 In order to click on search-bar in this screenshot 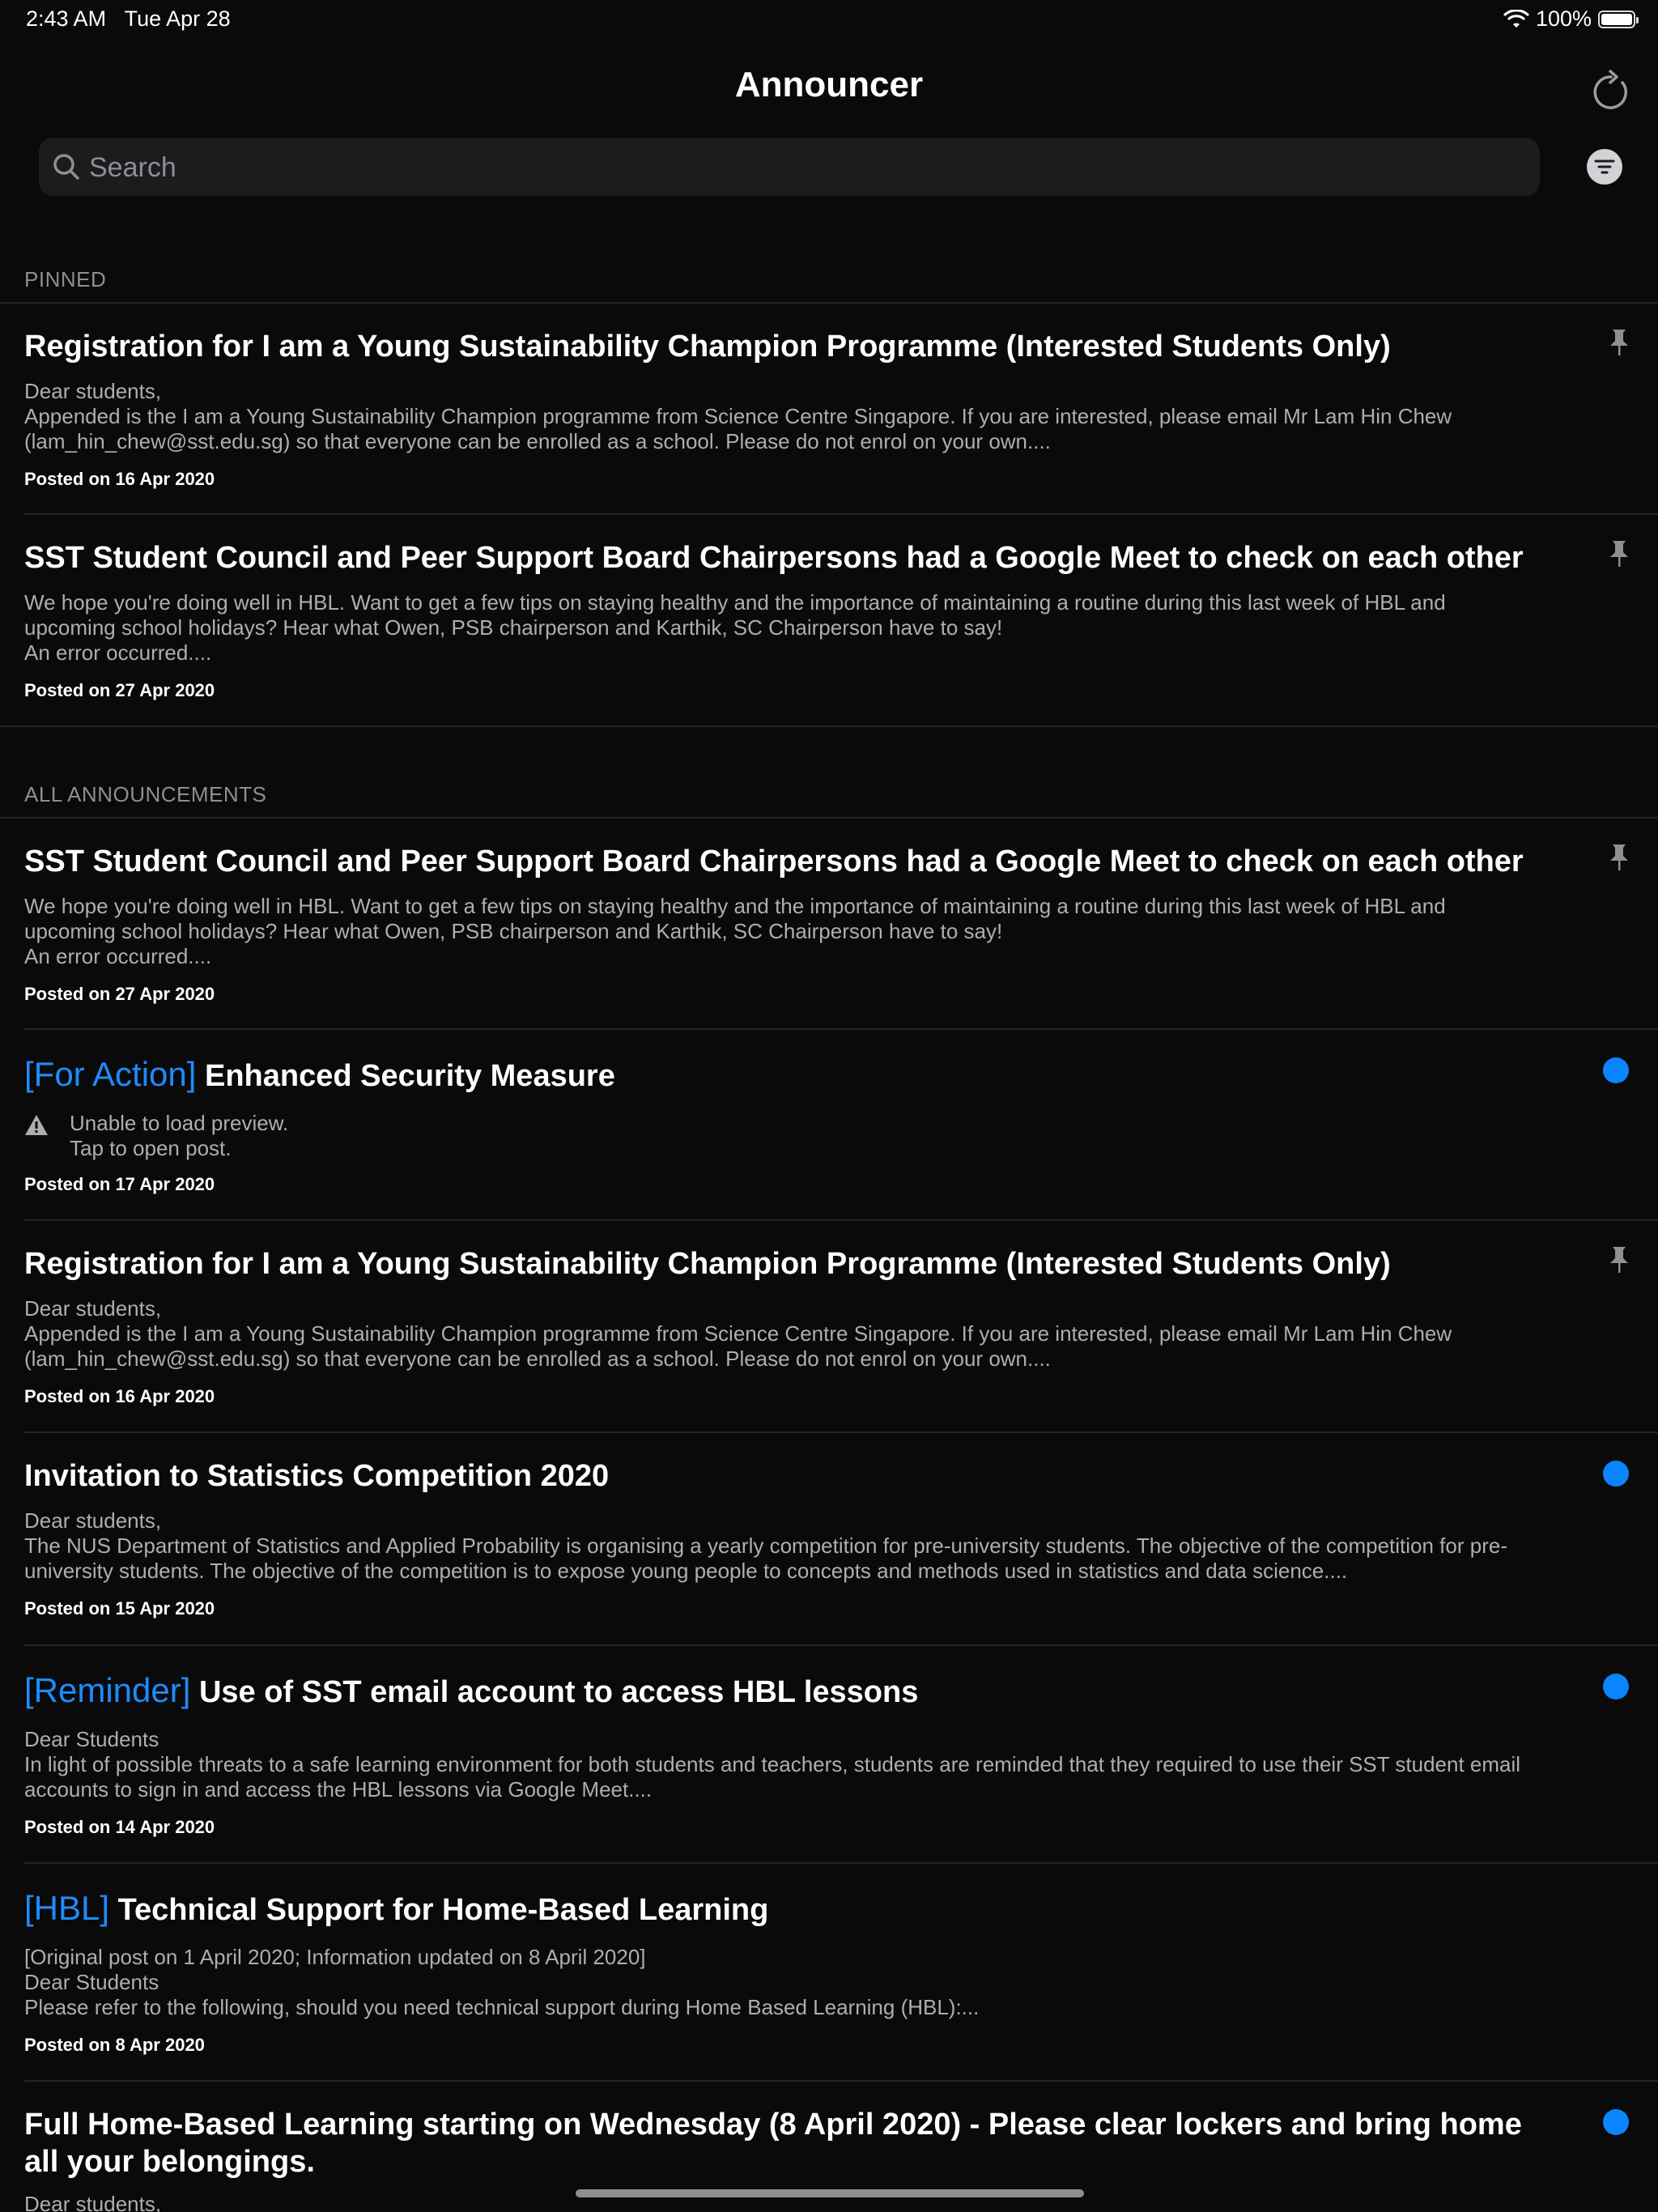, I will do `click(789, 168)`.